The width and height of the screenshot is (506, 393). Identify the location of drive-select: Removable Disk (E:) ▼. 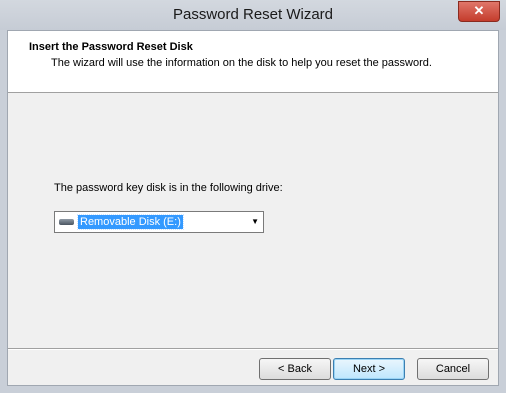
(159, 222).